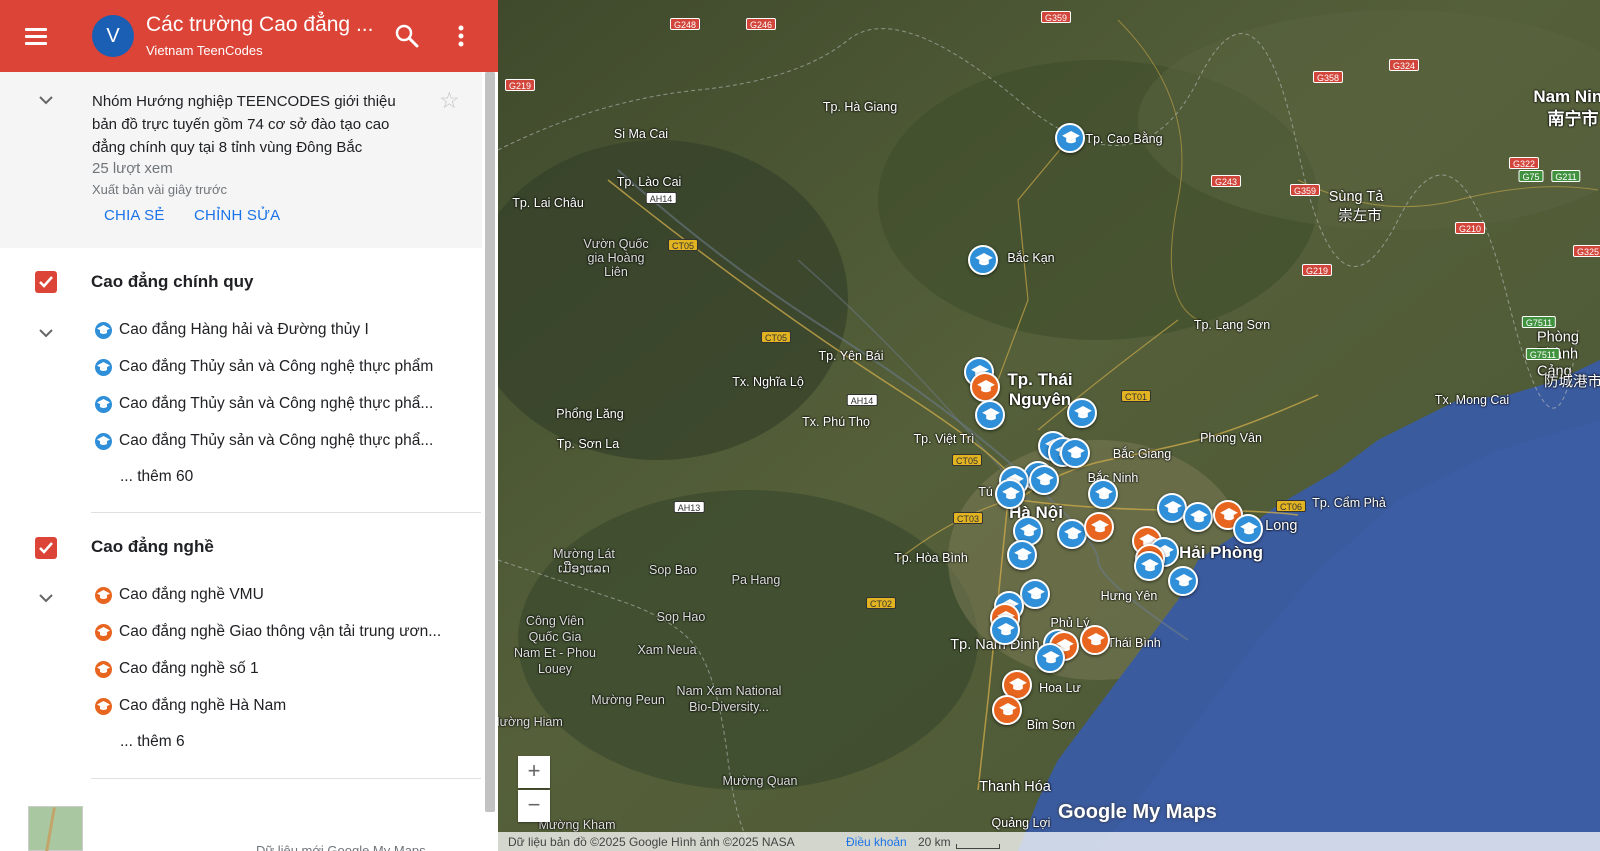  What do you see at coordinates (548, 203) in the screenshot?
I see `place-label: Tp. Lai Châu` at bounding box center [548, 203].